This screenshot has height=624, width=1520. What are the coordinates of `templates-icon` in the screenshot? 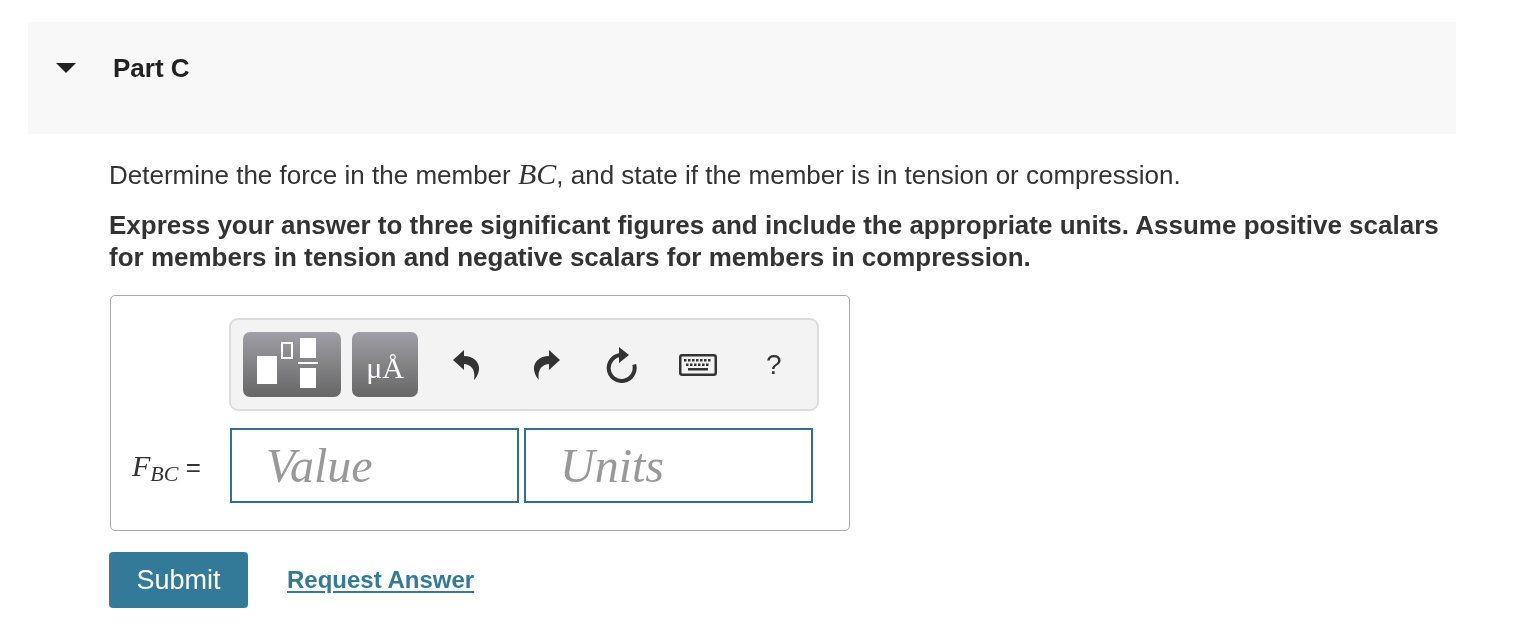 It's located at (287, 363).